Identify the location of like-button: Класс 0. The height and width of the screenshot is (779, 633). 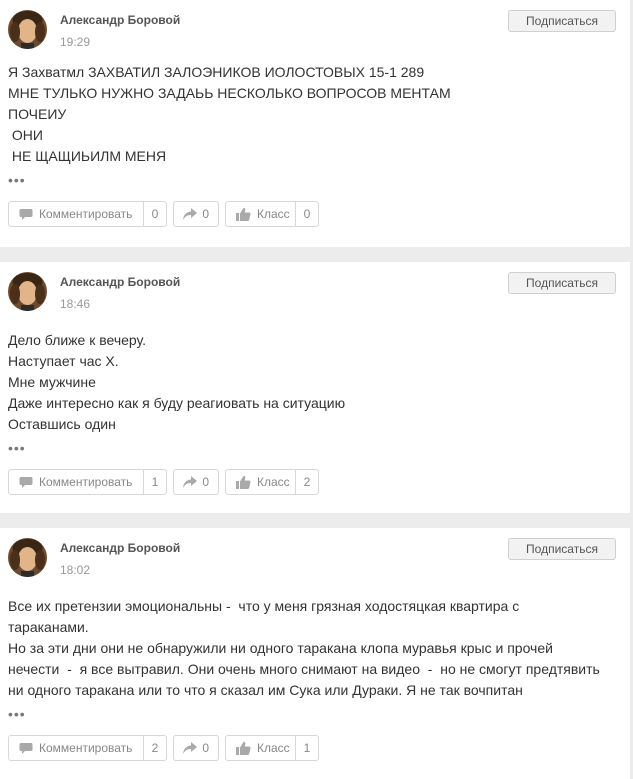
(272, 214).